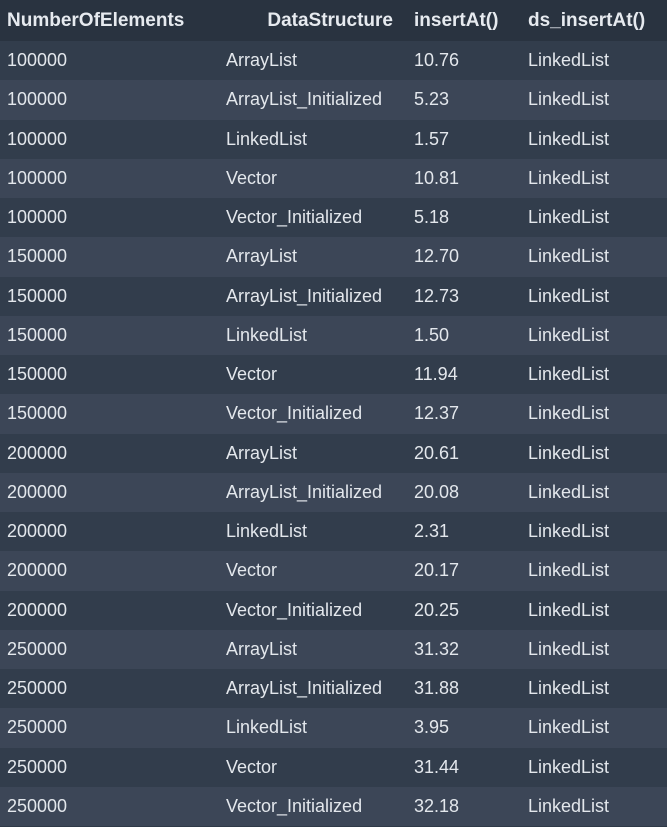 The height and width of the screenshot is (827, 667). What do you see at coordinates (436, 374) in the screenshot?
I see `cell-insert-at: 11.94` at bounding box center [436, 374].